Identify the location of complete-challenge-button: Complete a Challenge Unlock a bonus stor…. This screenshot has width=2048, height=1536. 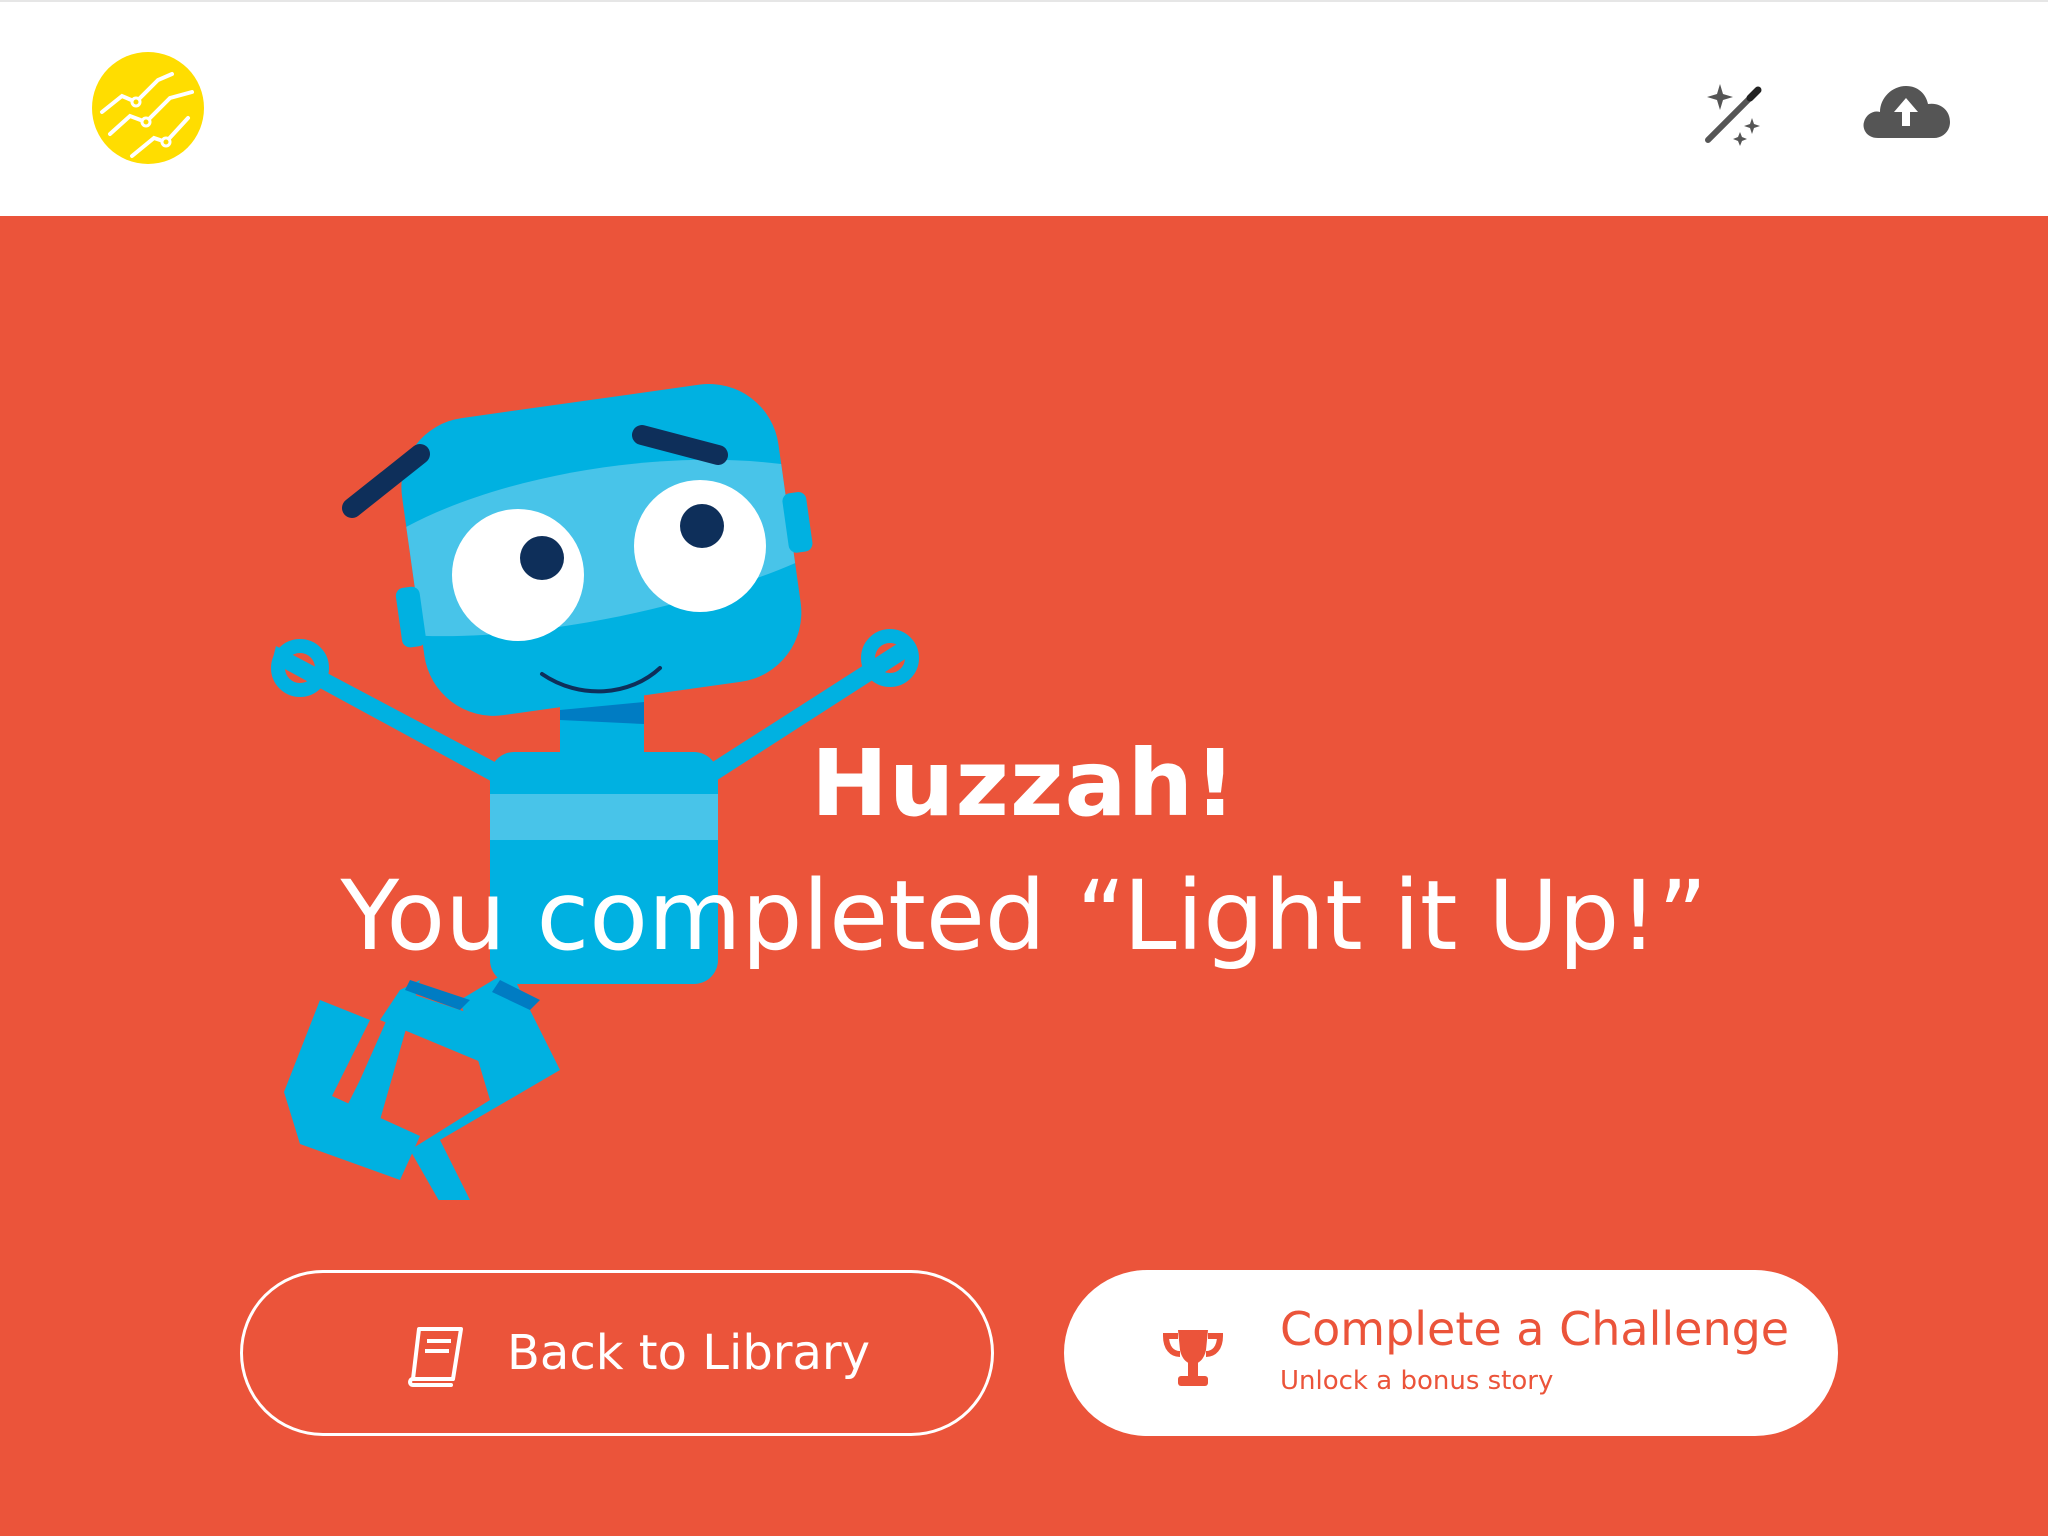
(1451, 1353).